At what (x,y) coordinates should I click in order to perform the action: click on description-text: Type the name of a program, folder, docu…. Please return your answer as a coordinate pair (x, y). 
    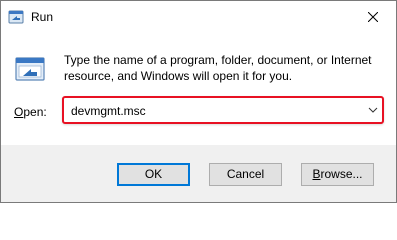
    Looking at the image, I should click on (218, 68).